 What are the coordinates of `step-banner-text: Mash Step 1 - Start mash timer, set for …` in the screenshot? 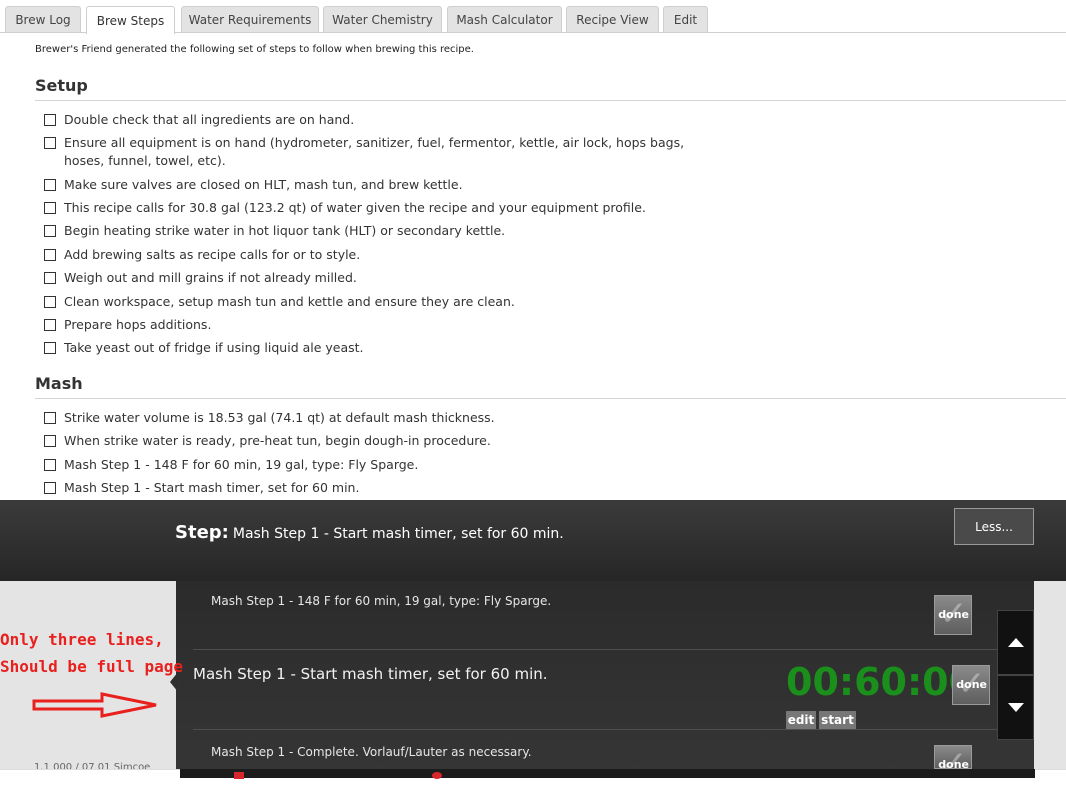 It's located at (398, 534).